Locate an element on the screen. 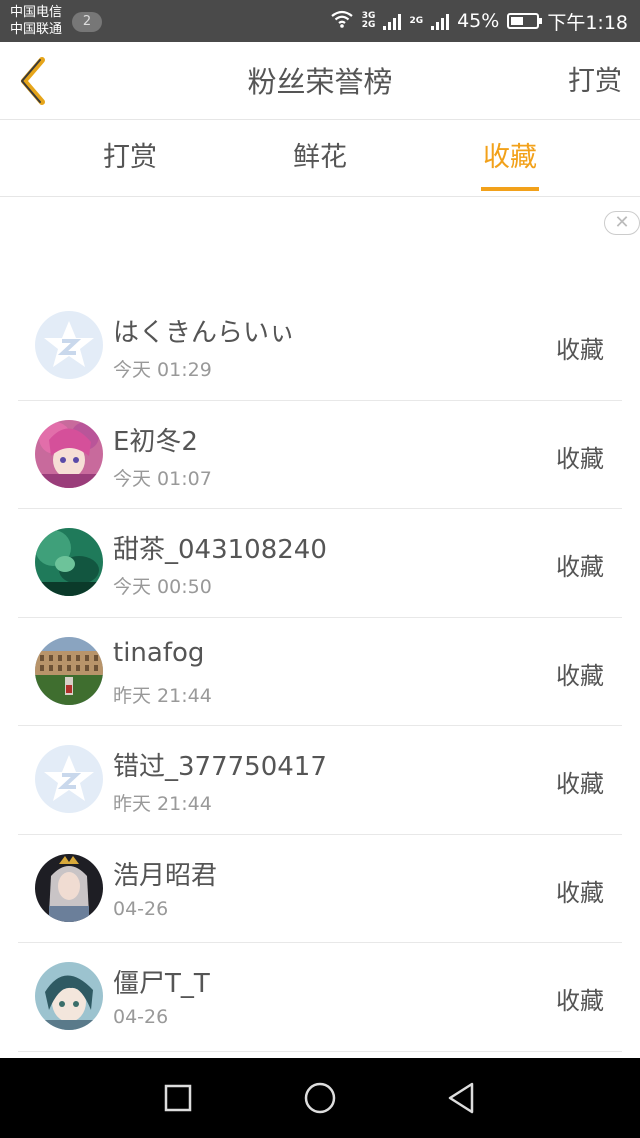 This screenshot has height=1138, width=640. list-item: tinafog 昨天 21:44 收藏 is located at coordinates (320, 672).